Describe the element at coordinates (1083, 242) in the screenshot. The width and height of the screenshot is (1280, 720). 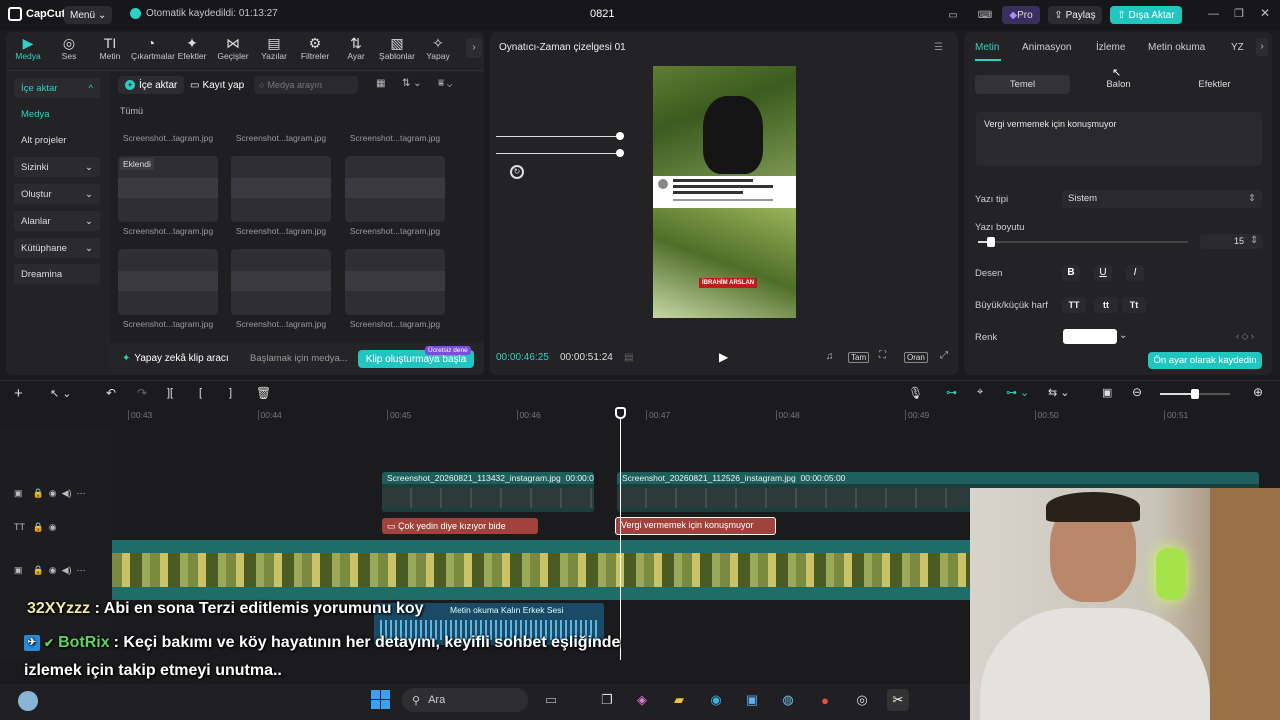
I see `size-slider-track` at that location.